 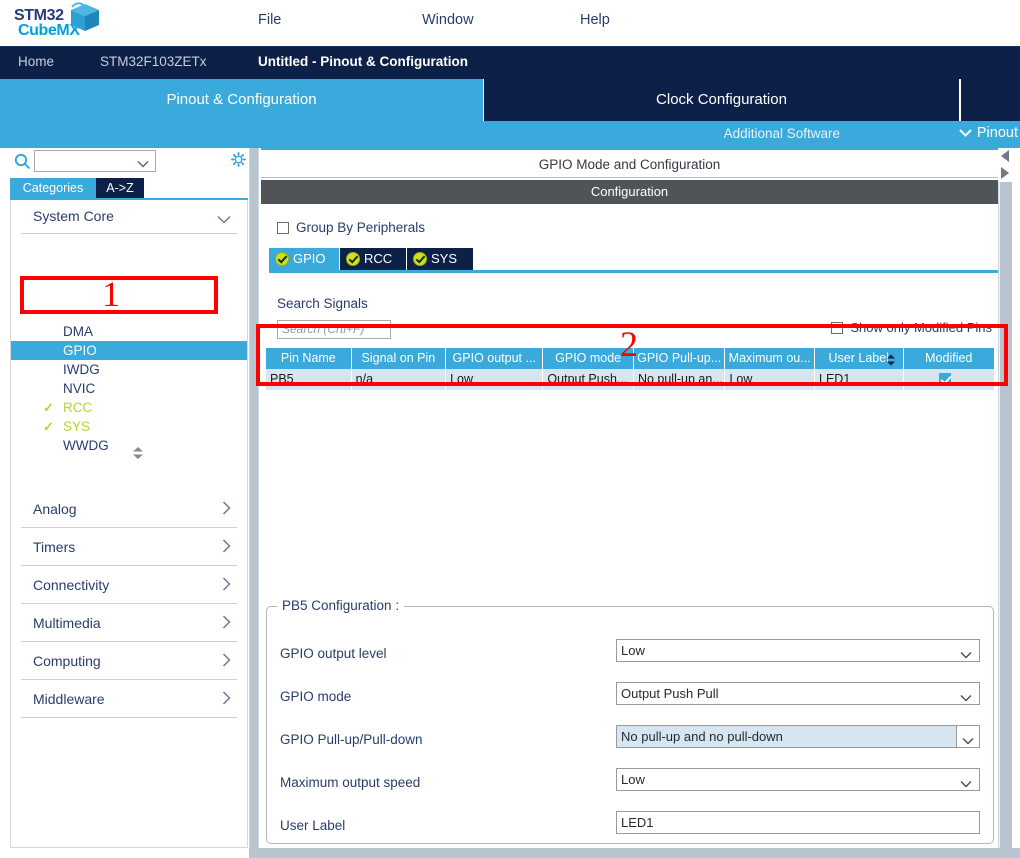 I want to click on sidebar-tab-bar: Categories A->Z, so click(x=124, y=188).